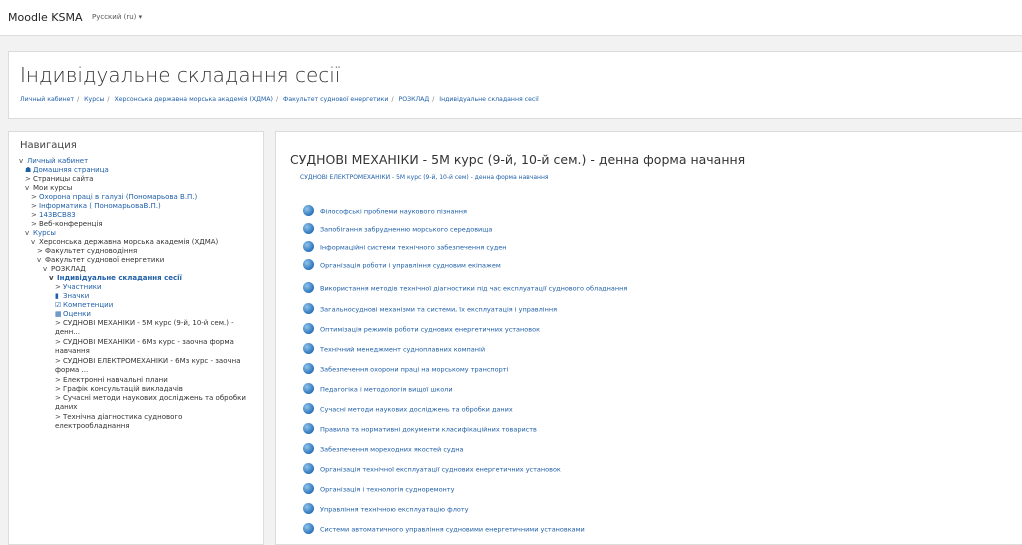 This screenshot has height=545, width=1022. I want to click on resource-label: Управління технічною експлуатацію флоту, so click(394, 509).